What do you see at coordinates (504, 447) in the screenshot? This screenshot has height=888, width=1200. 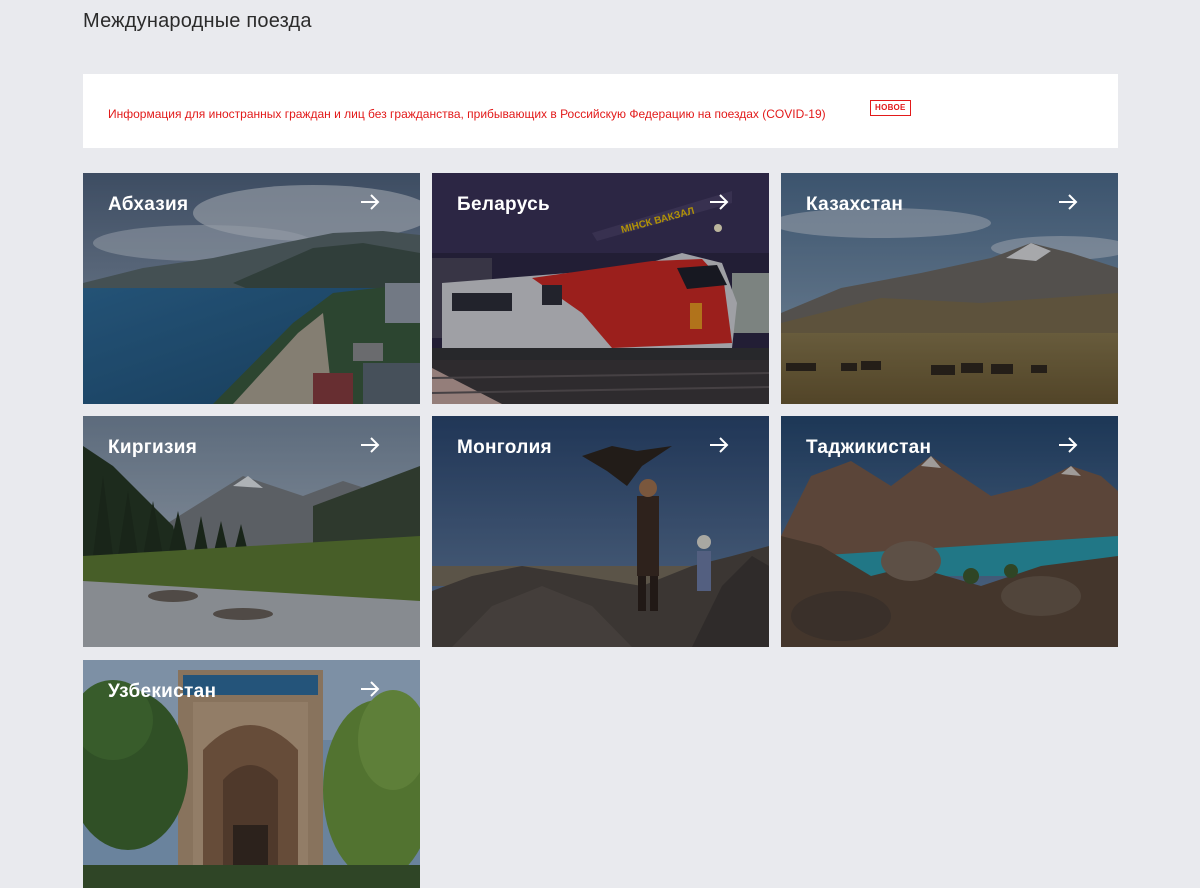 I see `card-title: Монголия` at bounding box center [504, 447].